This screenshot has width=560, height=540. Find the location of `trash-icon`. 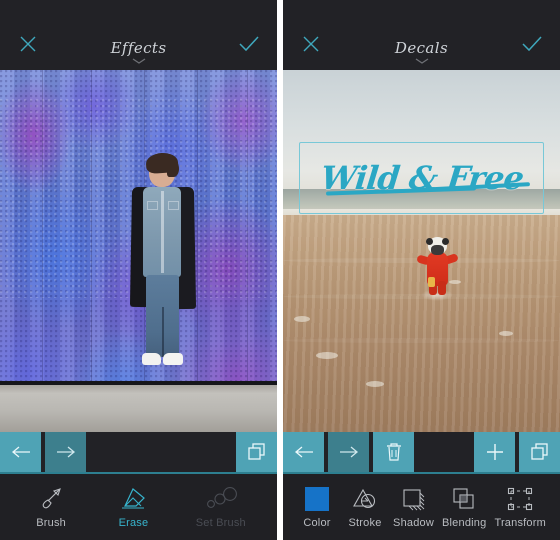

trash-icon is located at coordinates (393, 452).